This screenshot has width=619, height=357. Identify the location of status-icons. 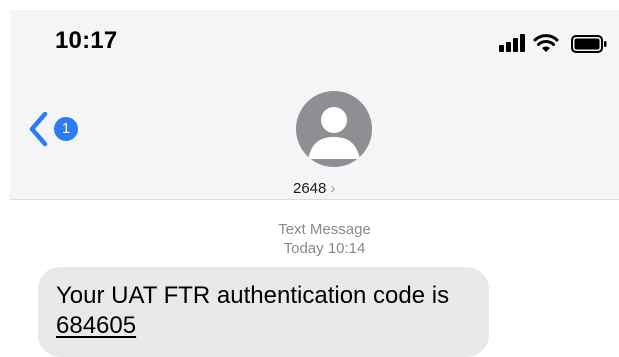
(554, 43).